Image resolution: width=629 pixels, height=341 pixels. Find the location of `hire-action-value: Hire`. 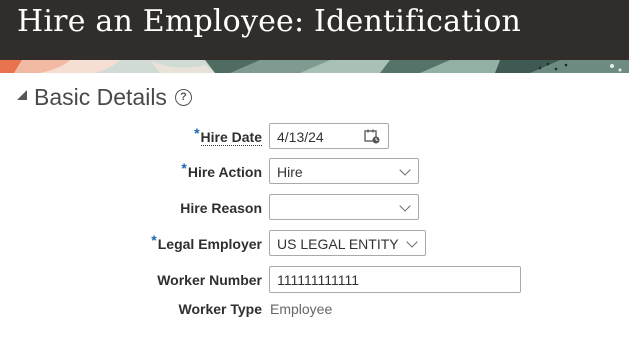

hire-action-value: Hire is located at coordinates (290, 172).